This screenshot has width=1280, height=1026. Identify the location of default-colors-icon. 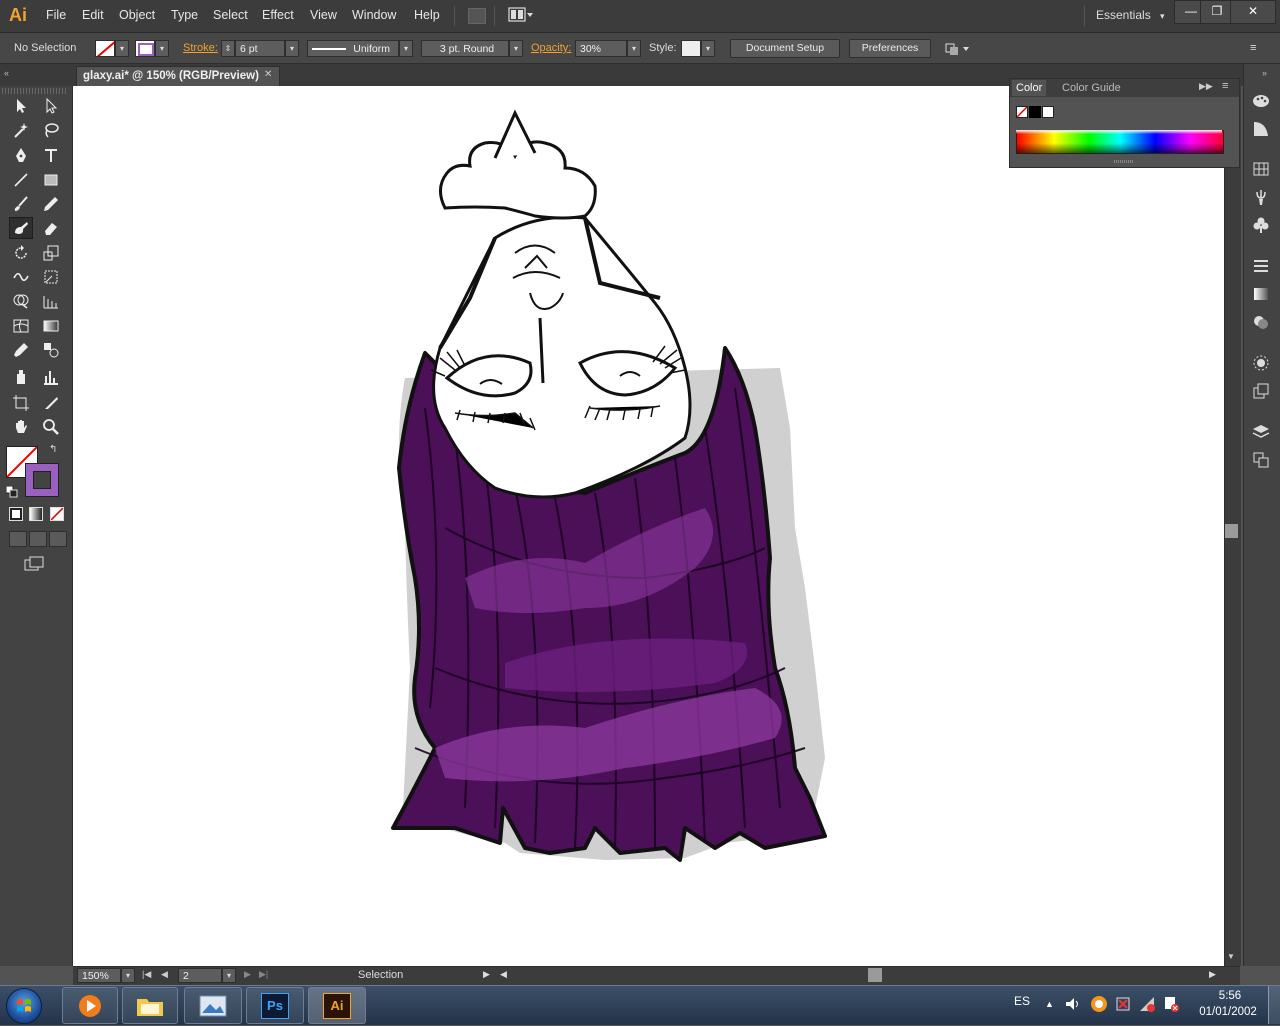
(11, 491).